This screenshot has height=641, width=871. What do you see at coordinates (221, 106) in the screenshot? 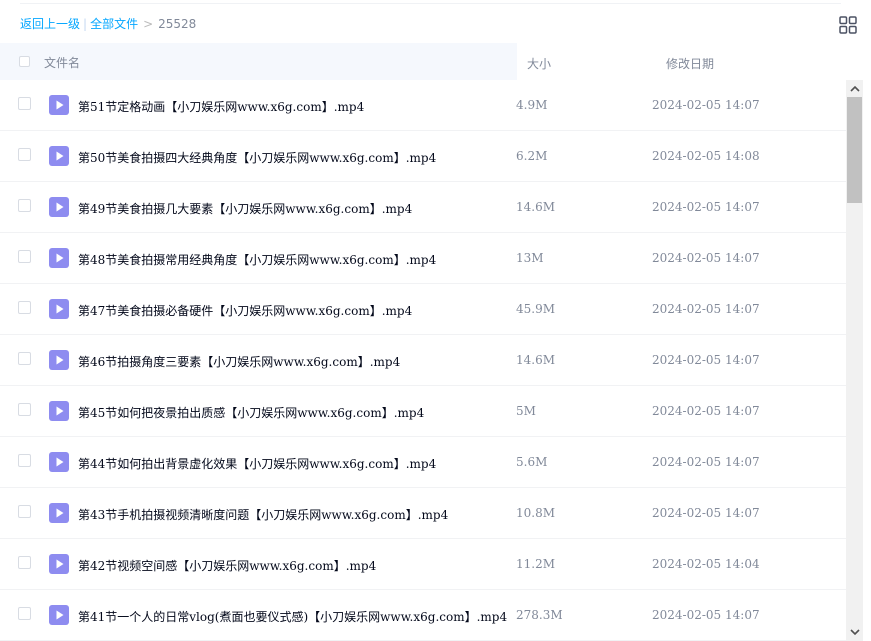
I see `file-name-link: 第51节定格动画【小刀娱乐网www.x6g.com】.mp4` at bounding box center [221, 106].